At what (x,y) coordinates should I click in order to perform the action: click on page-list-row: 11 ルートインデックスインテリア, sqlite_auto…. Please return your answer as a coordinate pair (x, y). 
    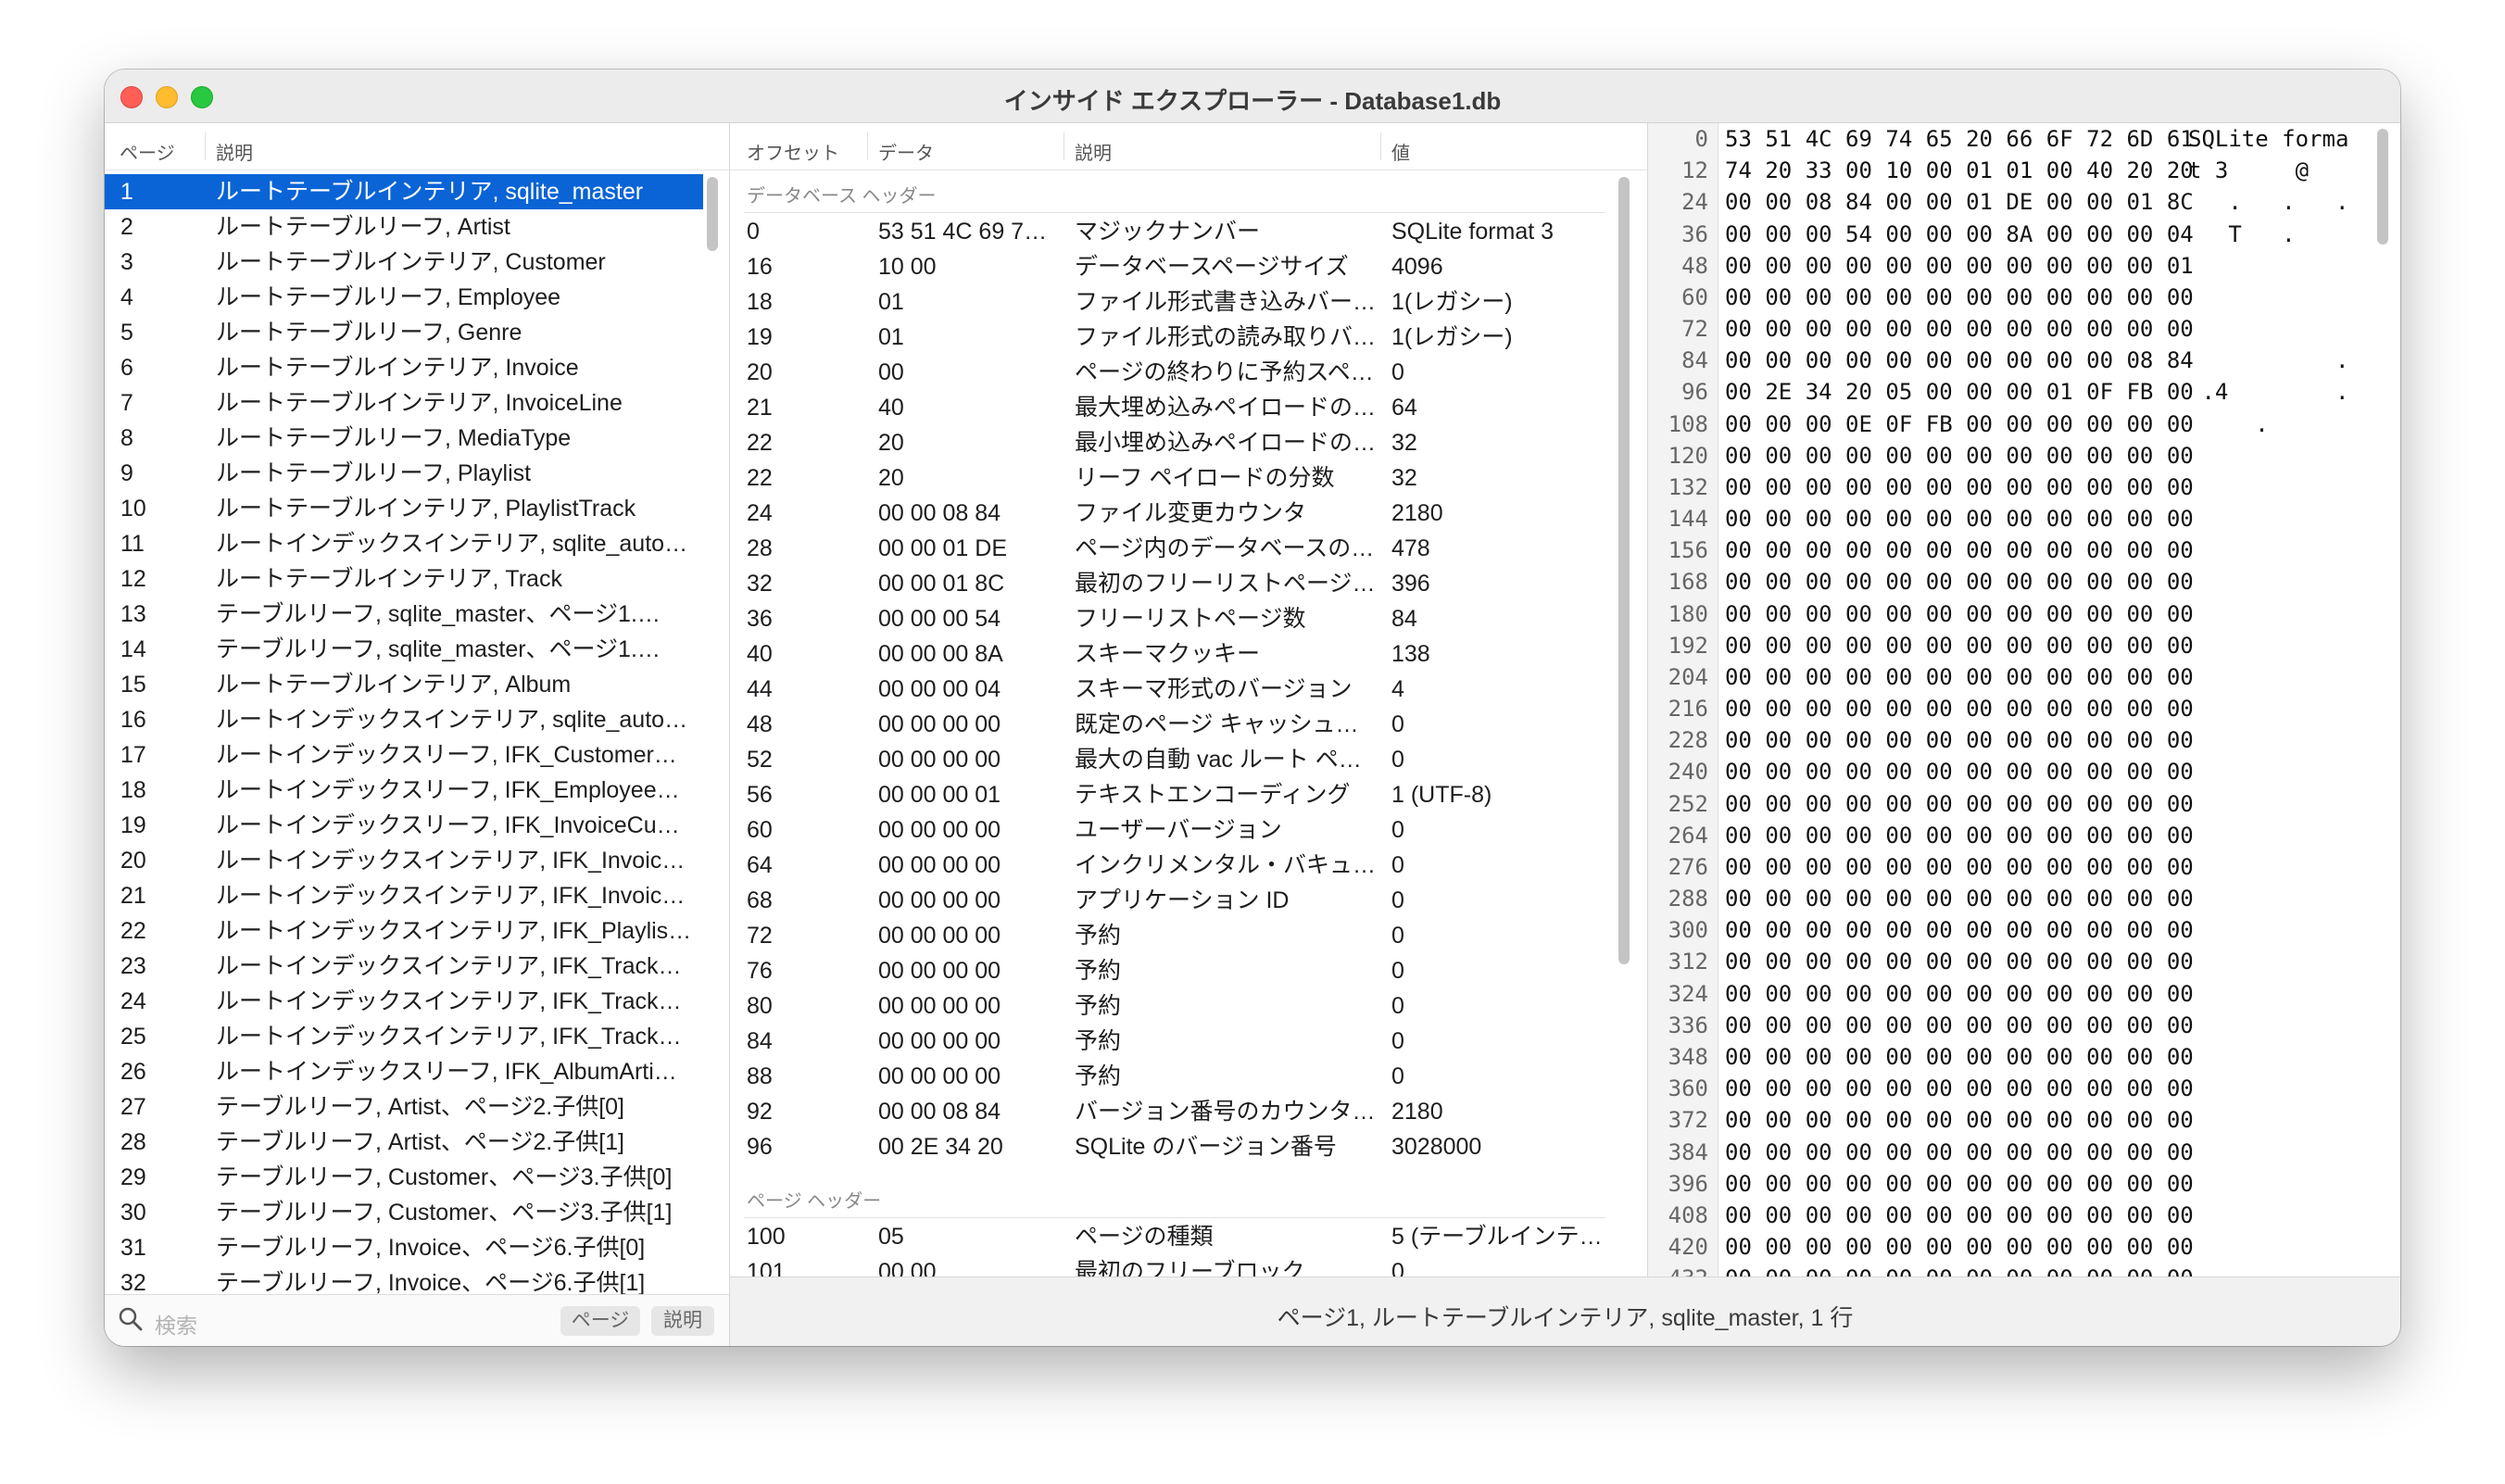
    Looking at the image, I should click on (404, 543).